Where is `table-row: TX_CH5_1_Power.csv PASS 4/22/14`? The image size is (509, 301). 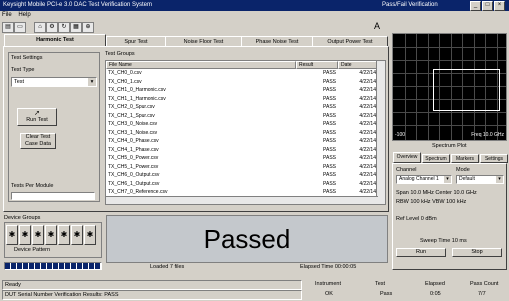 table-row: TX_CH5_1_Power.csv PASS 4/22/14 is located at coordinates (242, 167).